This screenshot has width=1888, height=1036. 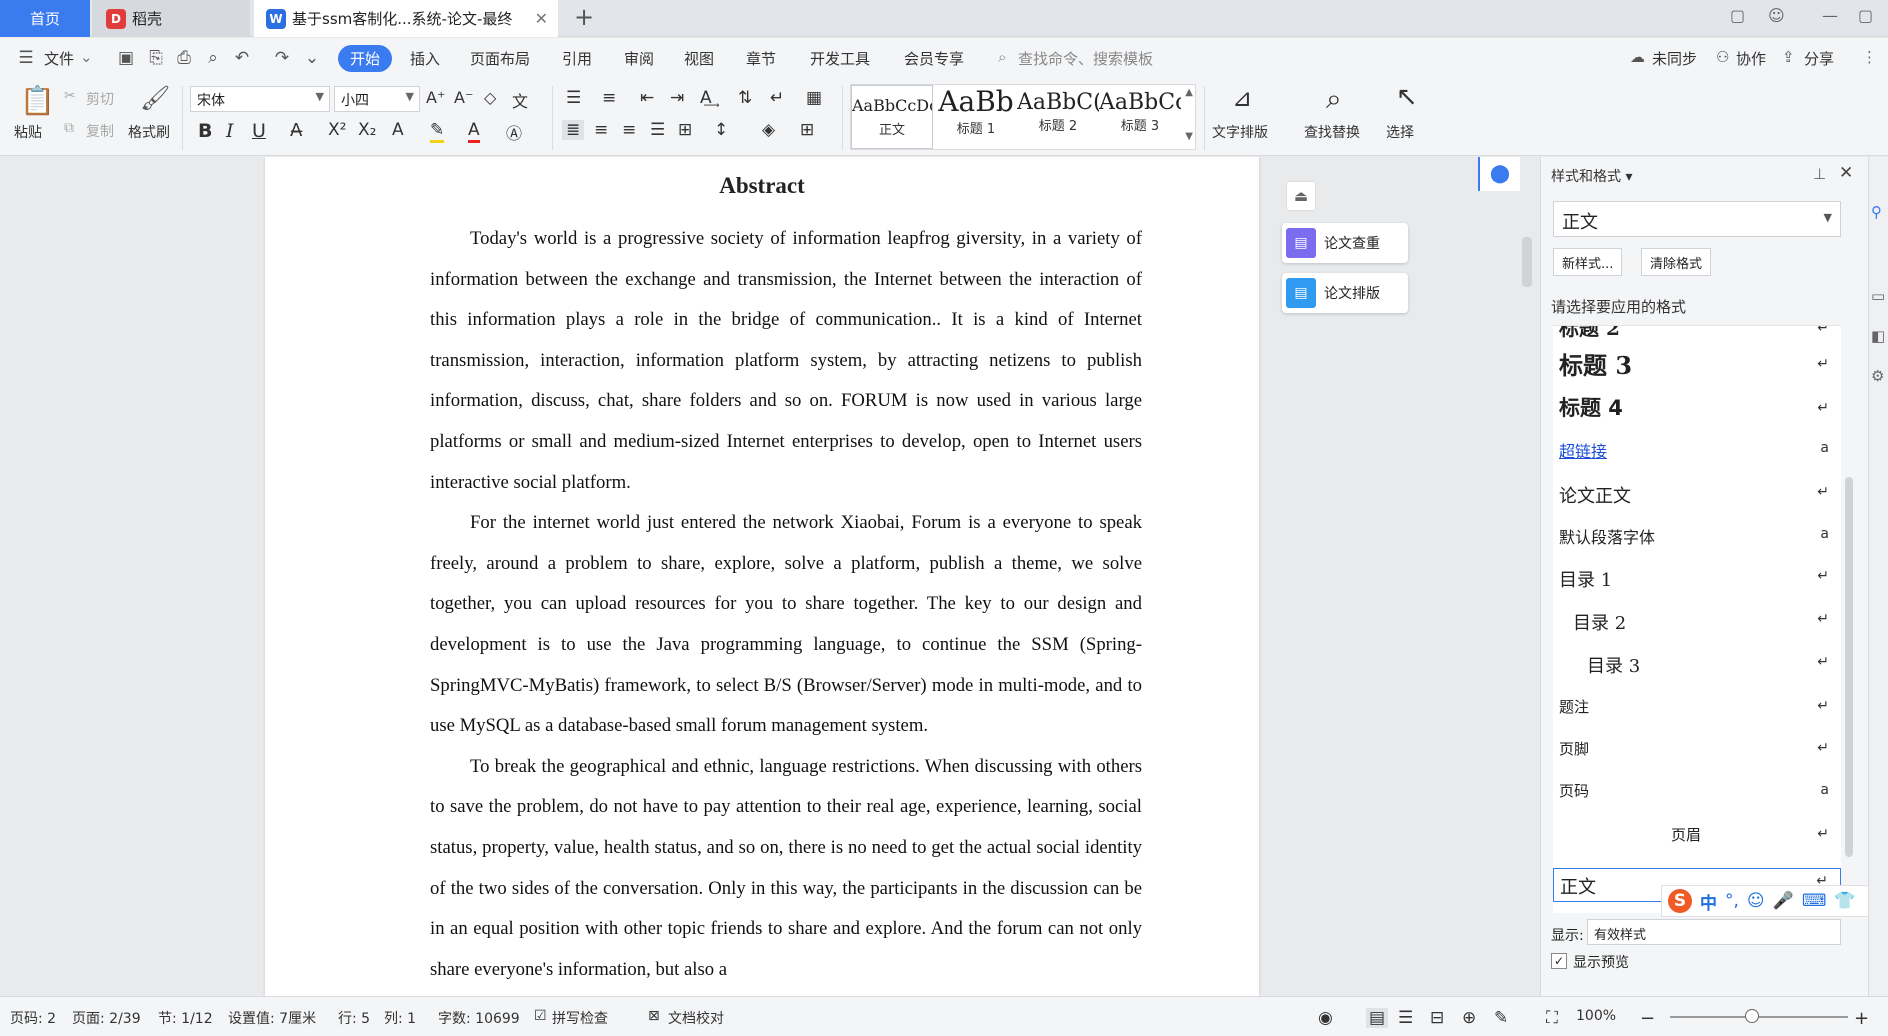 What do you see at coordinates (398, 130) in the screenshot?
I see `text-effect-icon: A` at bounding box center [398, 130].